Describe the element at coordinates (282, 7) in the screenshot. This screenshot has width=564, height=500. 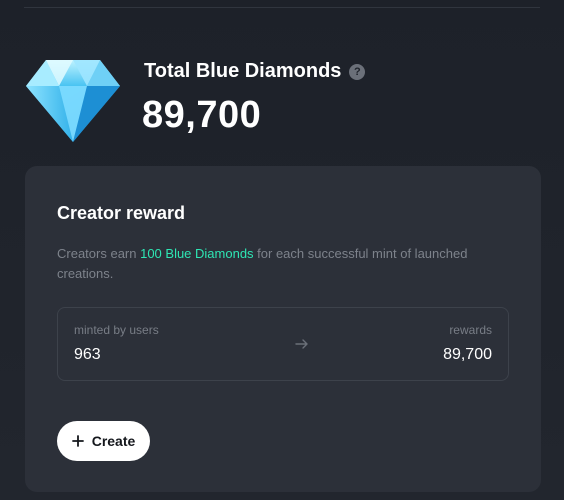
I see `top-divider` at that location.